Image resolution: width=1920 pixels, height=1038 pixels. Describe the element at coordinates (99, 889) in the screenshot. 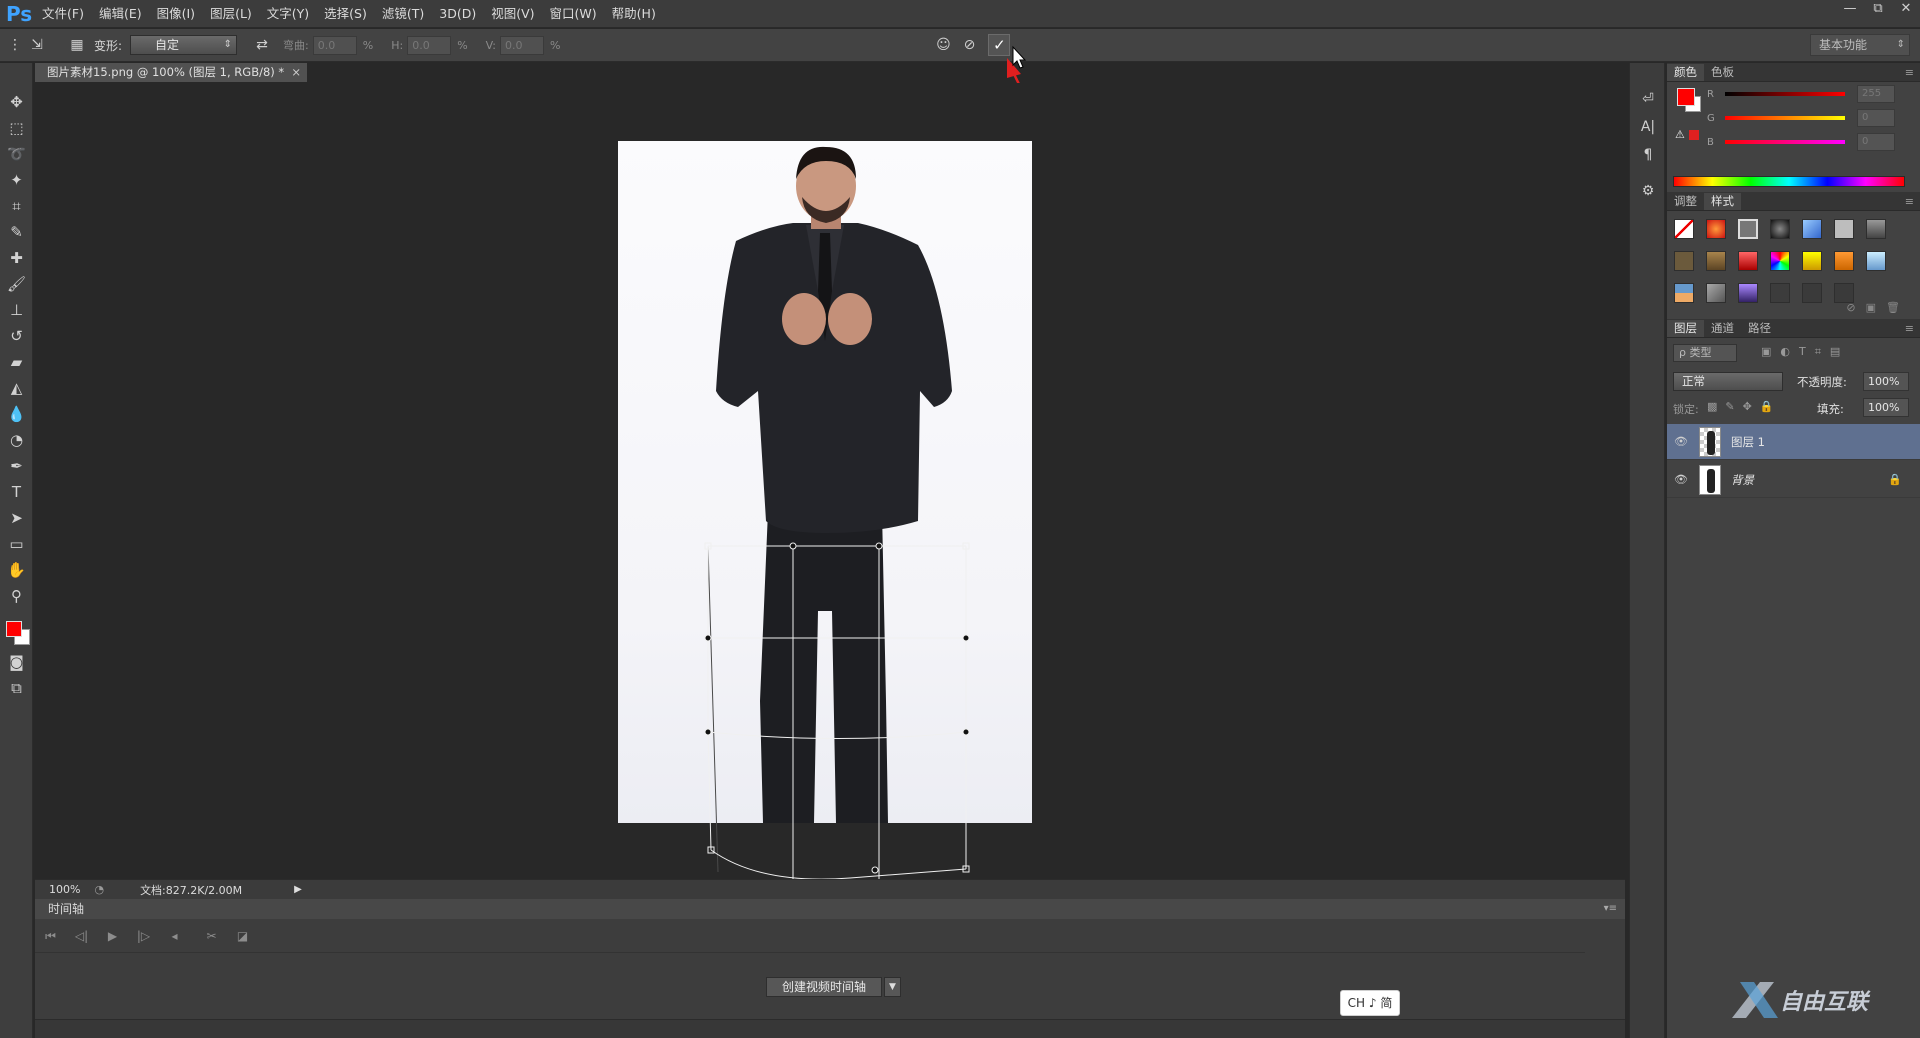

I see `status-info-icon: ◔` at that location.